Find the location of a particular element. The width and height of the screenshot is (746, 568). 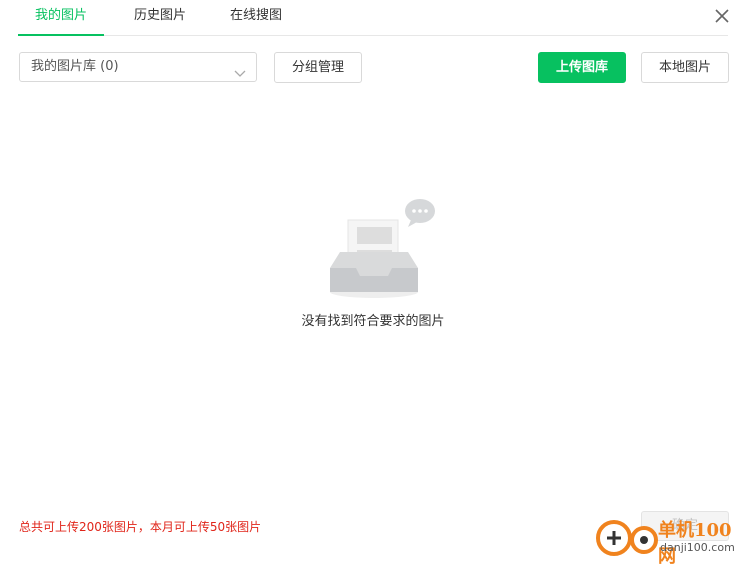

tab-online-search: 在线搜图 is located at coordinates (256, 17).